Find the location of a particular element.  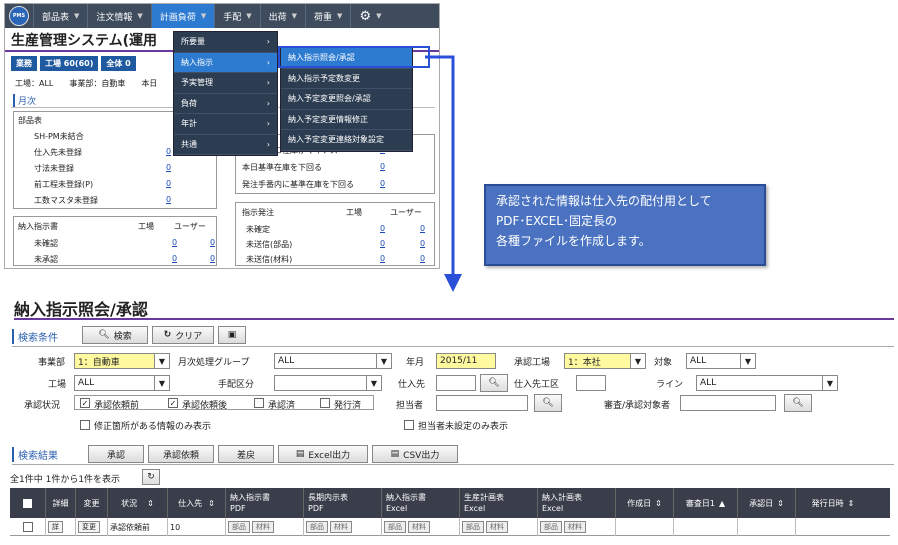

search-button: 🔍︎ 検索 is located at coordinates (115, 335).